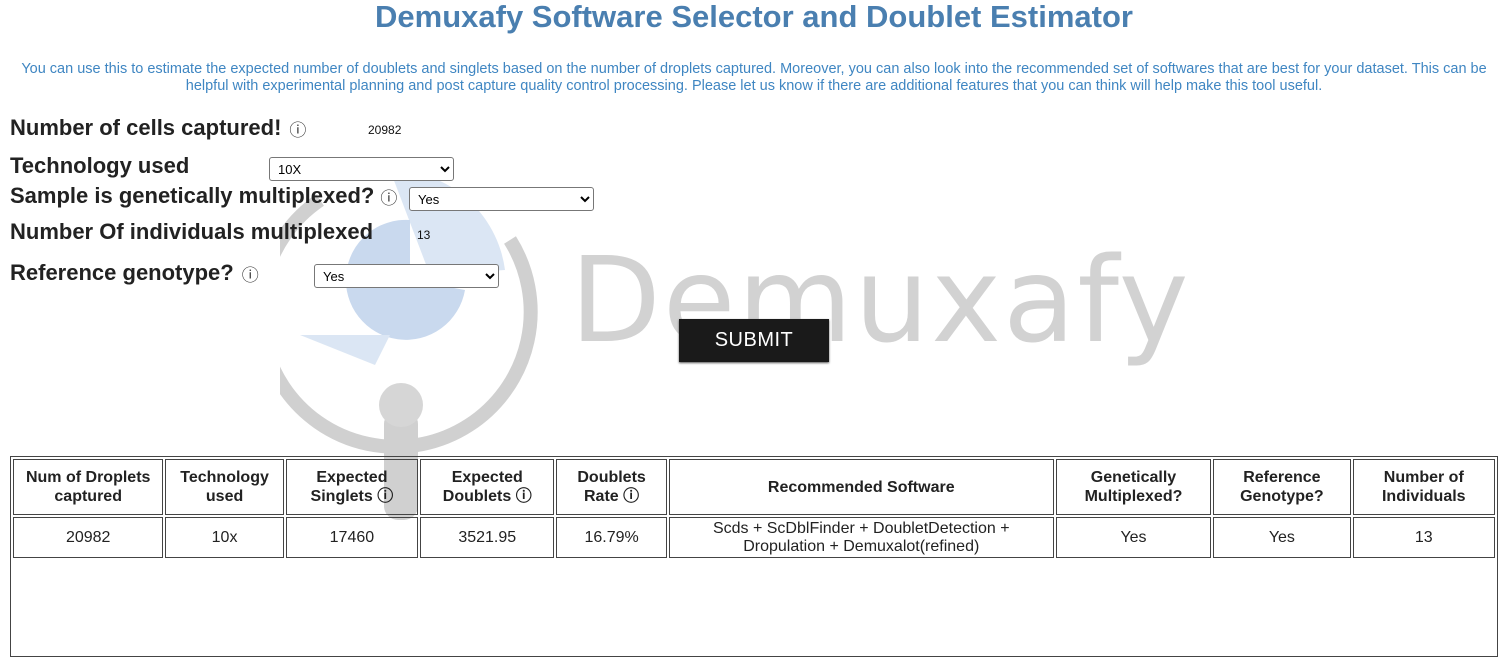 The image size is (1508, 665). What do you see at coordinates (224, 537) in the screenshot?
I see `cell-technology: 10x` at bounding box center [224, 537].